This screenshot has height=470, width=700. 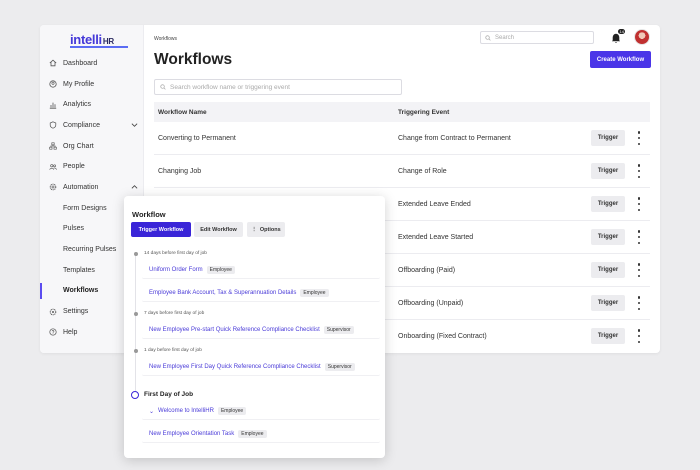 I want to click on options-button: ⋮ Options, so click(x=266, y=229).